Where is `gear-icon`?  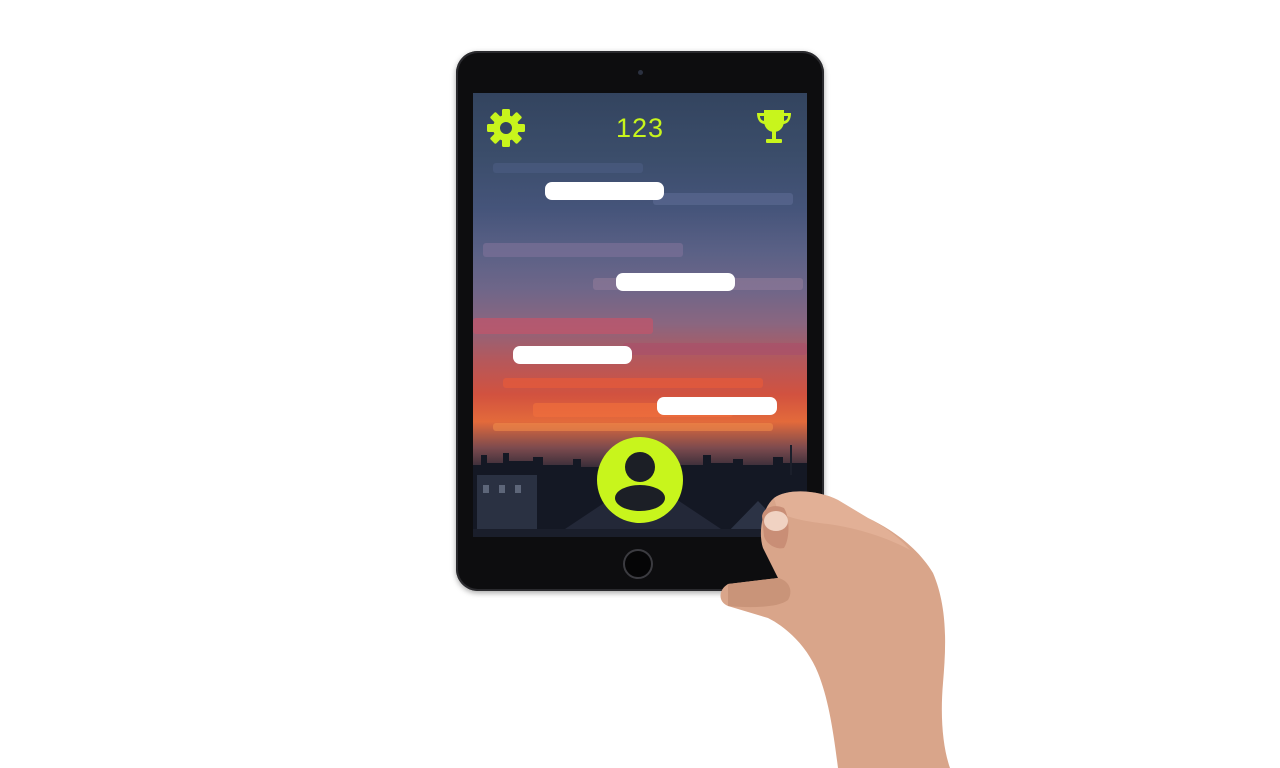 gear-icon is located at coordinates (506, 128).